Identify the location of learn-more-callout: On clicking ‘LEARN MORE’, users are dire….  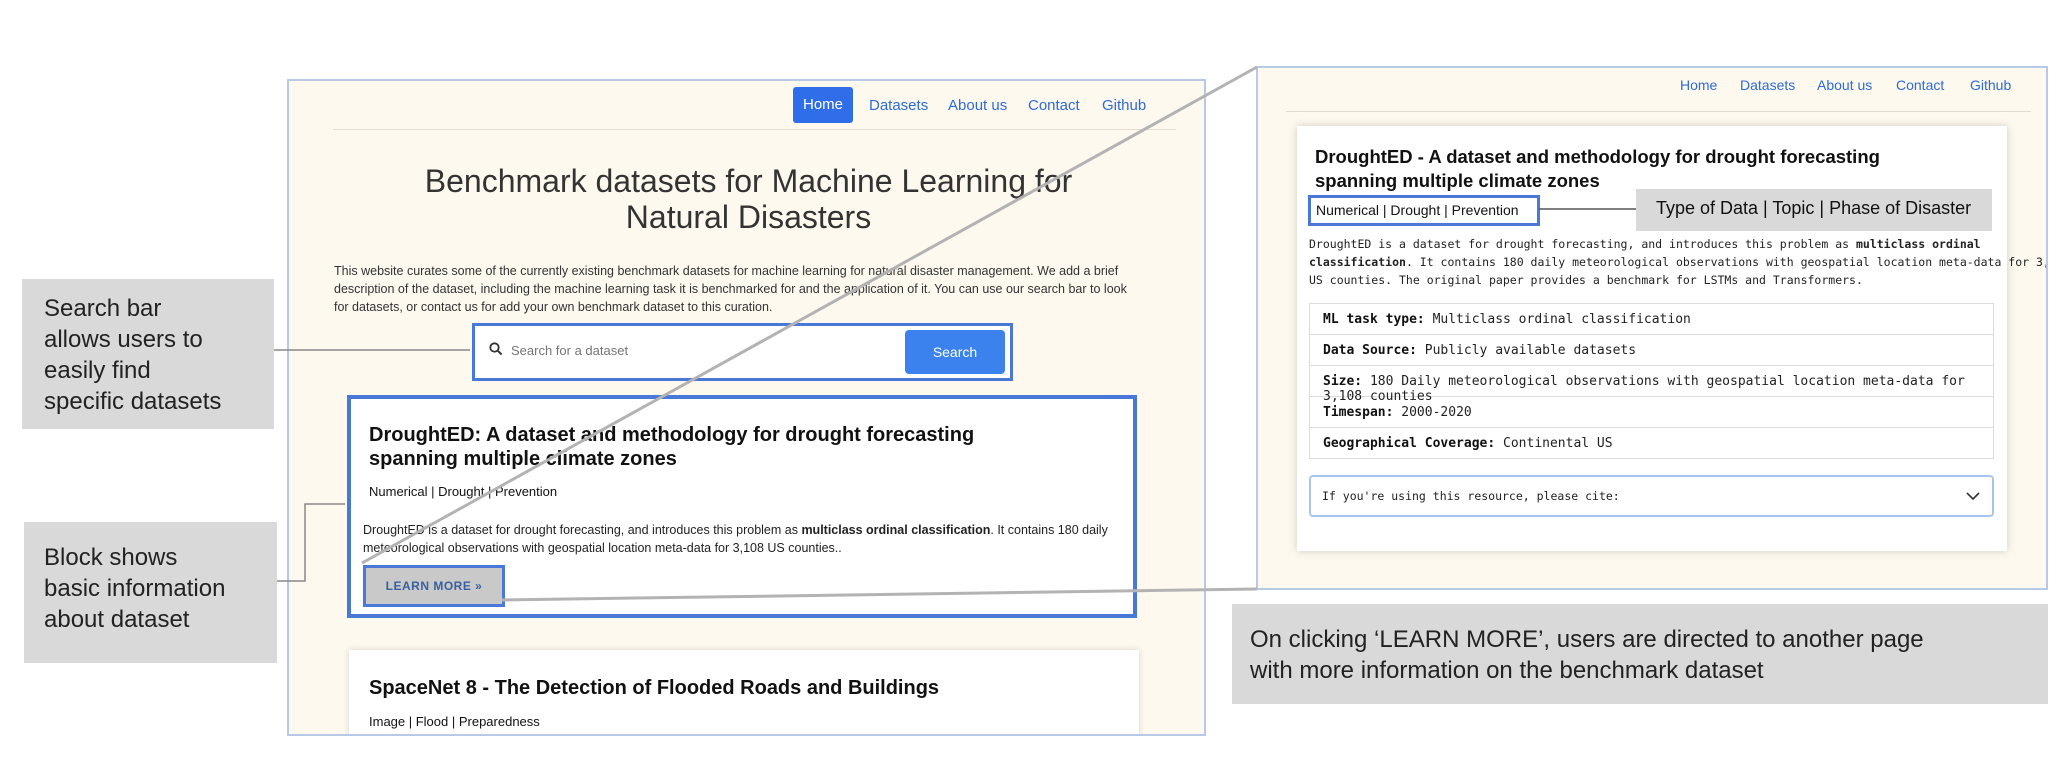
(1640, 654).